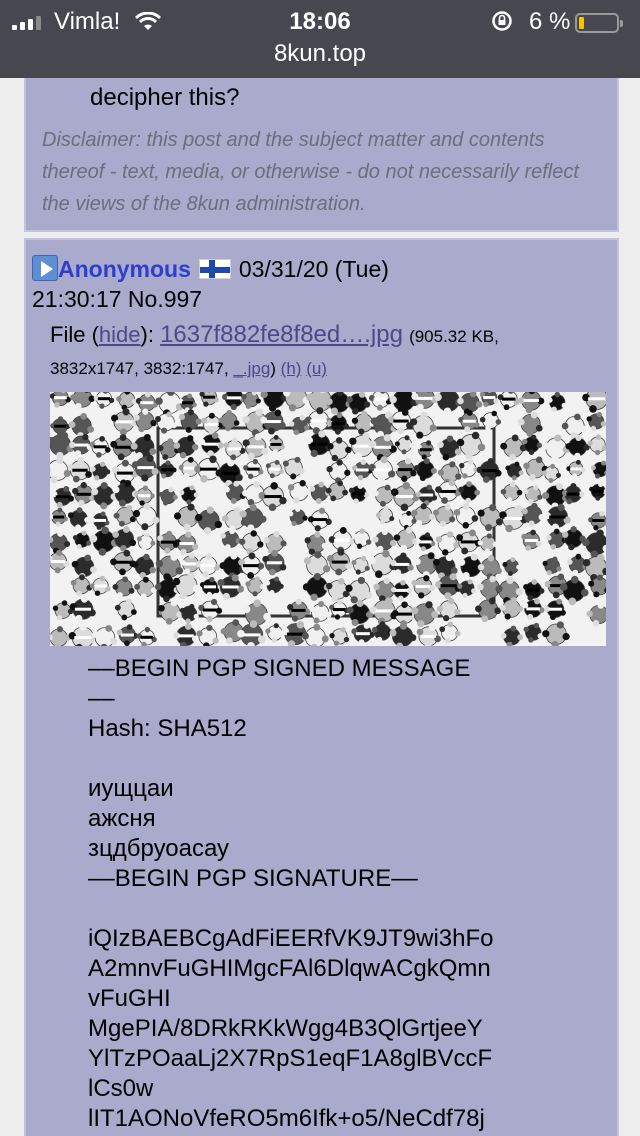  What do you see at coordinates (131, 788) in the screenshot?
I see `message-line: иущцаи` at bounding box center [131, 788].